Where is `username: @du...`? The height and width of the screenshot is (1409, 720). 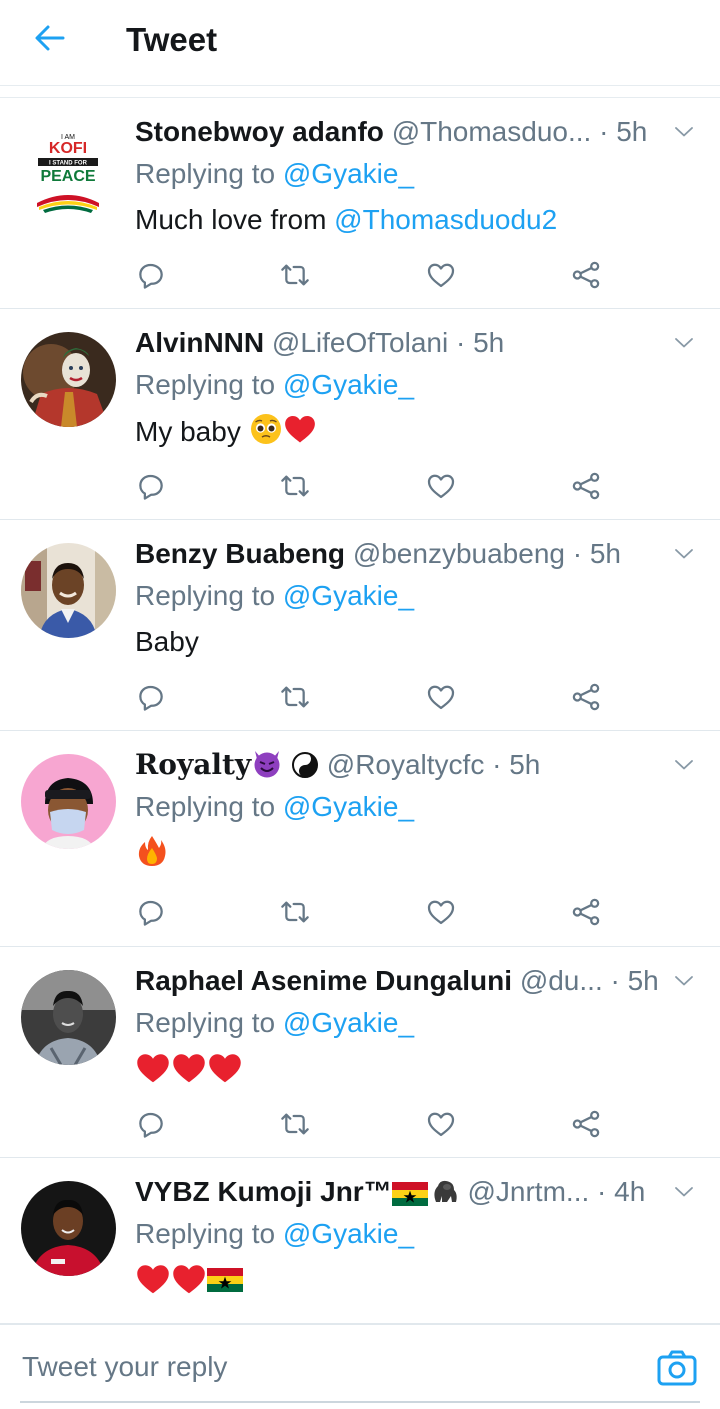
username: @du... is located at coordinates (561, 980).